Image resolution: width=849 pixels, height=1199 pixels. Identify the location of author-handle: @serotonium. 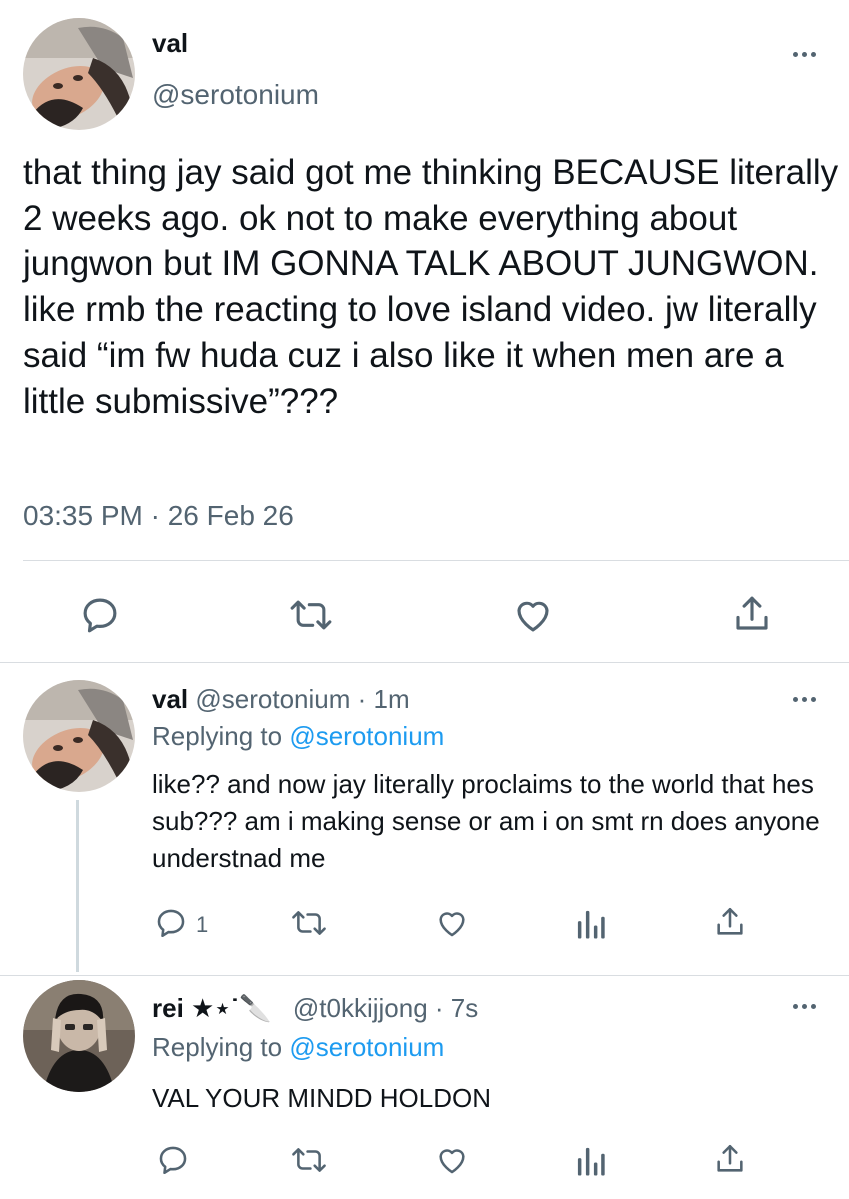
(235, 95).